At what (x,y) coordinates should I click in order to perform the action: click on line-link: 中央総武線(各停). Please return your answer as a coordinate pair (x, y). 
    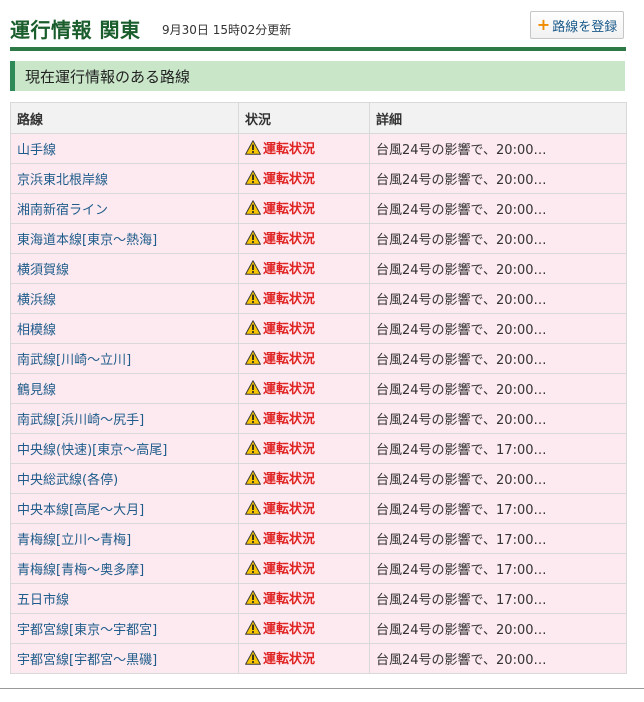
    Looking at the image, I should click on (67, 480).